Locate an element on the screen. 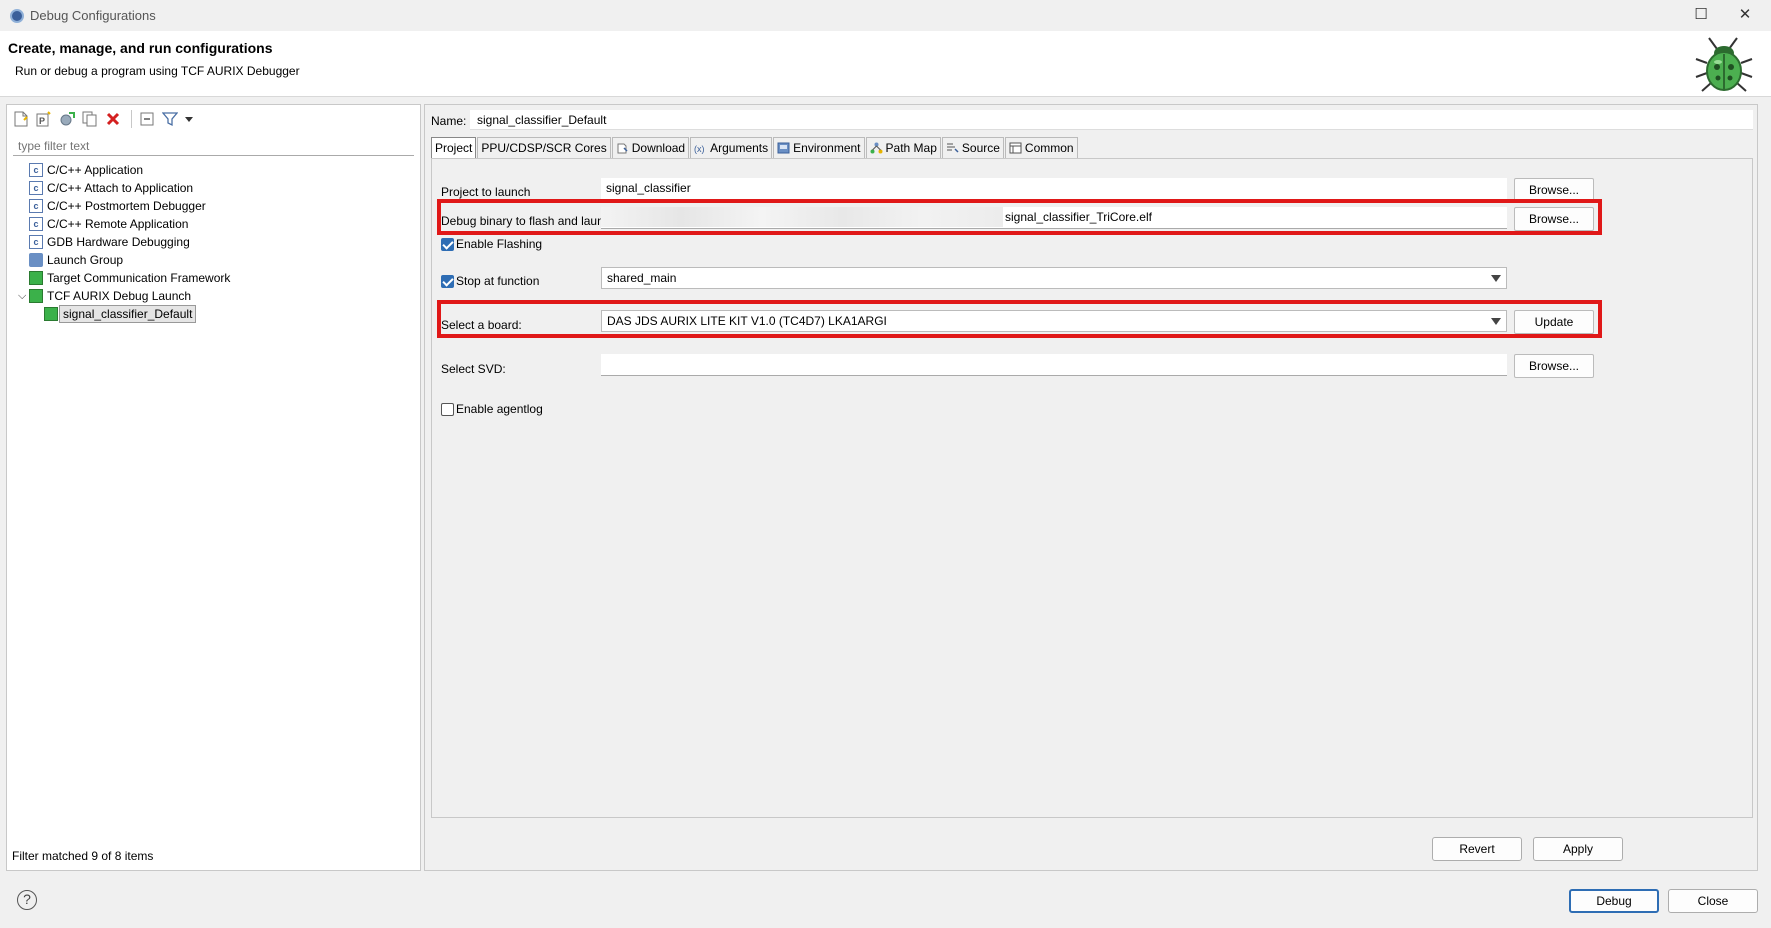 The width and height of the screenshot is (1771, 928). tab-source: Source is located at coordinates (972, 147).